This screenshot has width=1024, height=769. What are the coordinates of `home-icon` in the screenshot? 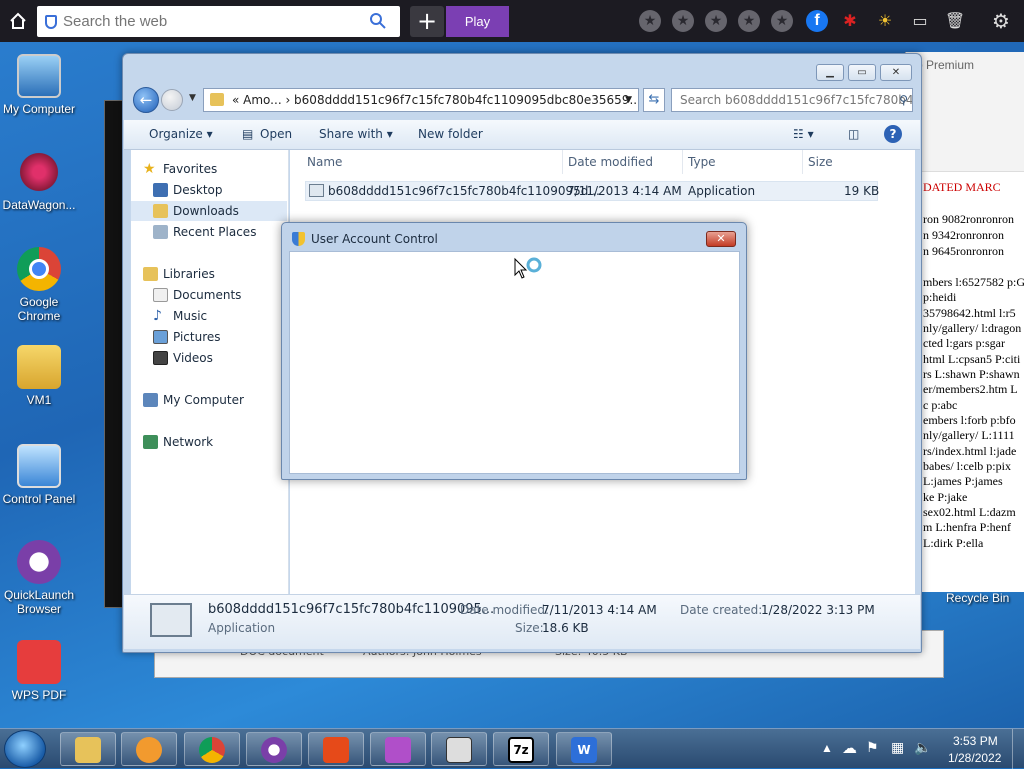 It's located at (18, 21).